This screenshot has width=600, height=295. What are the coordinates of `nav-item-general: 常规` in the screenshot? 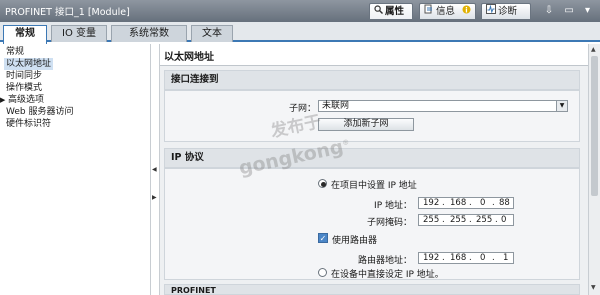 It's located at (15, 52).